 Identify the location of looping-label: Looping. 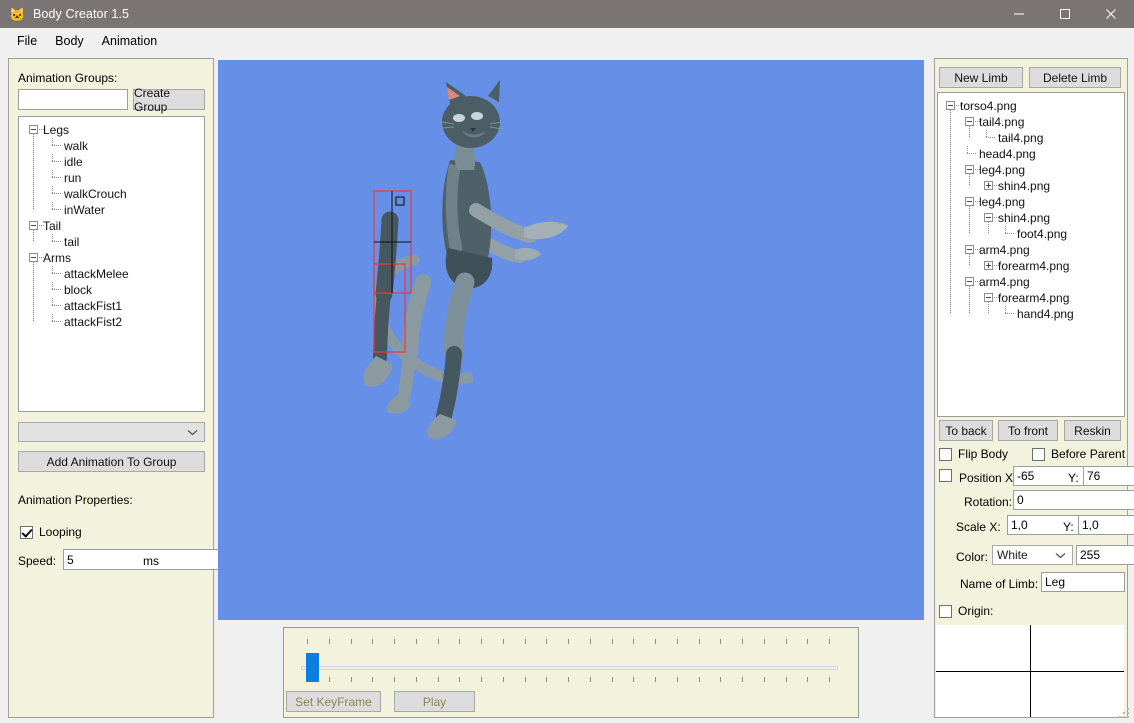
(60, 532).